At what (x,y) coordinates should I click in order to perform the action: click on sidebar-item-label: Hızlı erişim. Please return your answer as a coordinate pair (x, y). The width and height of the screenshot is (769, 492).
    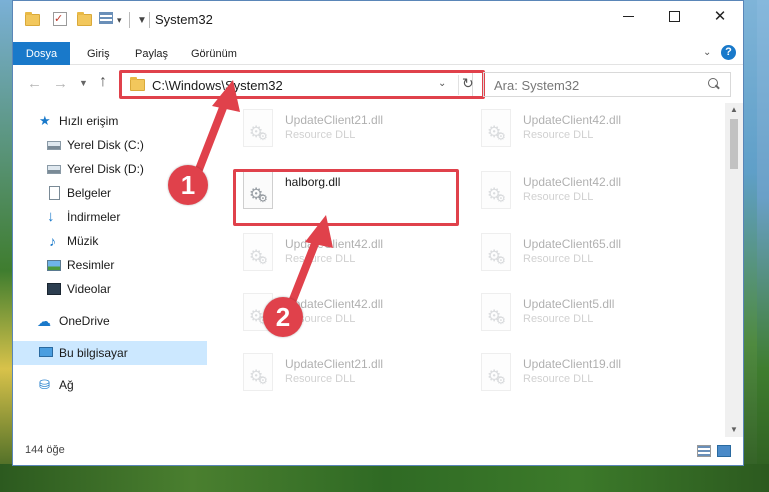
    Looking at the image, I should click on (89, 121).